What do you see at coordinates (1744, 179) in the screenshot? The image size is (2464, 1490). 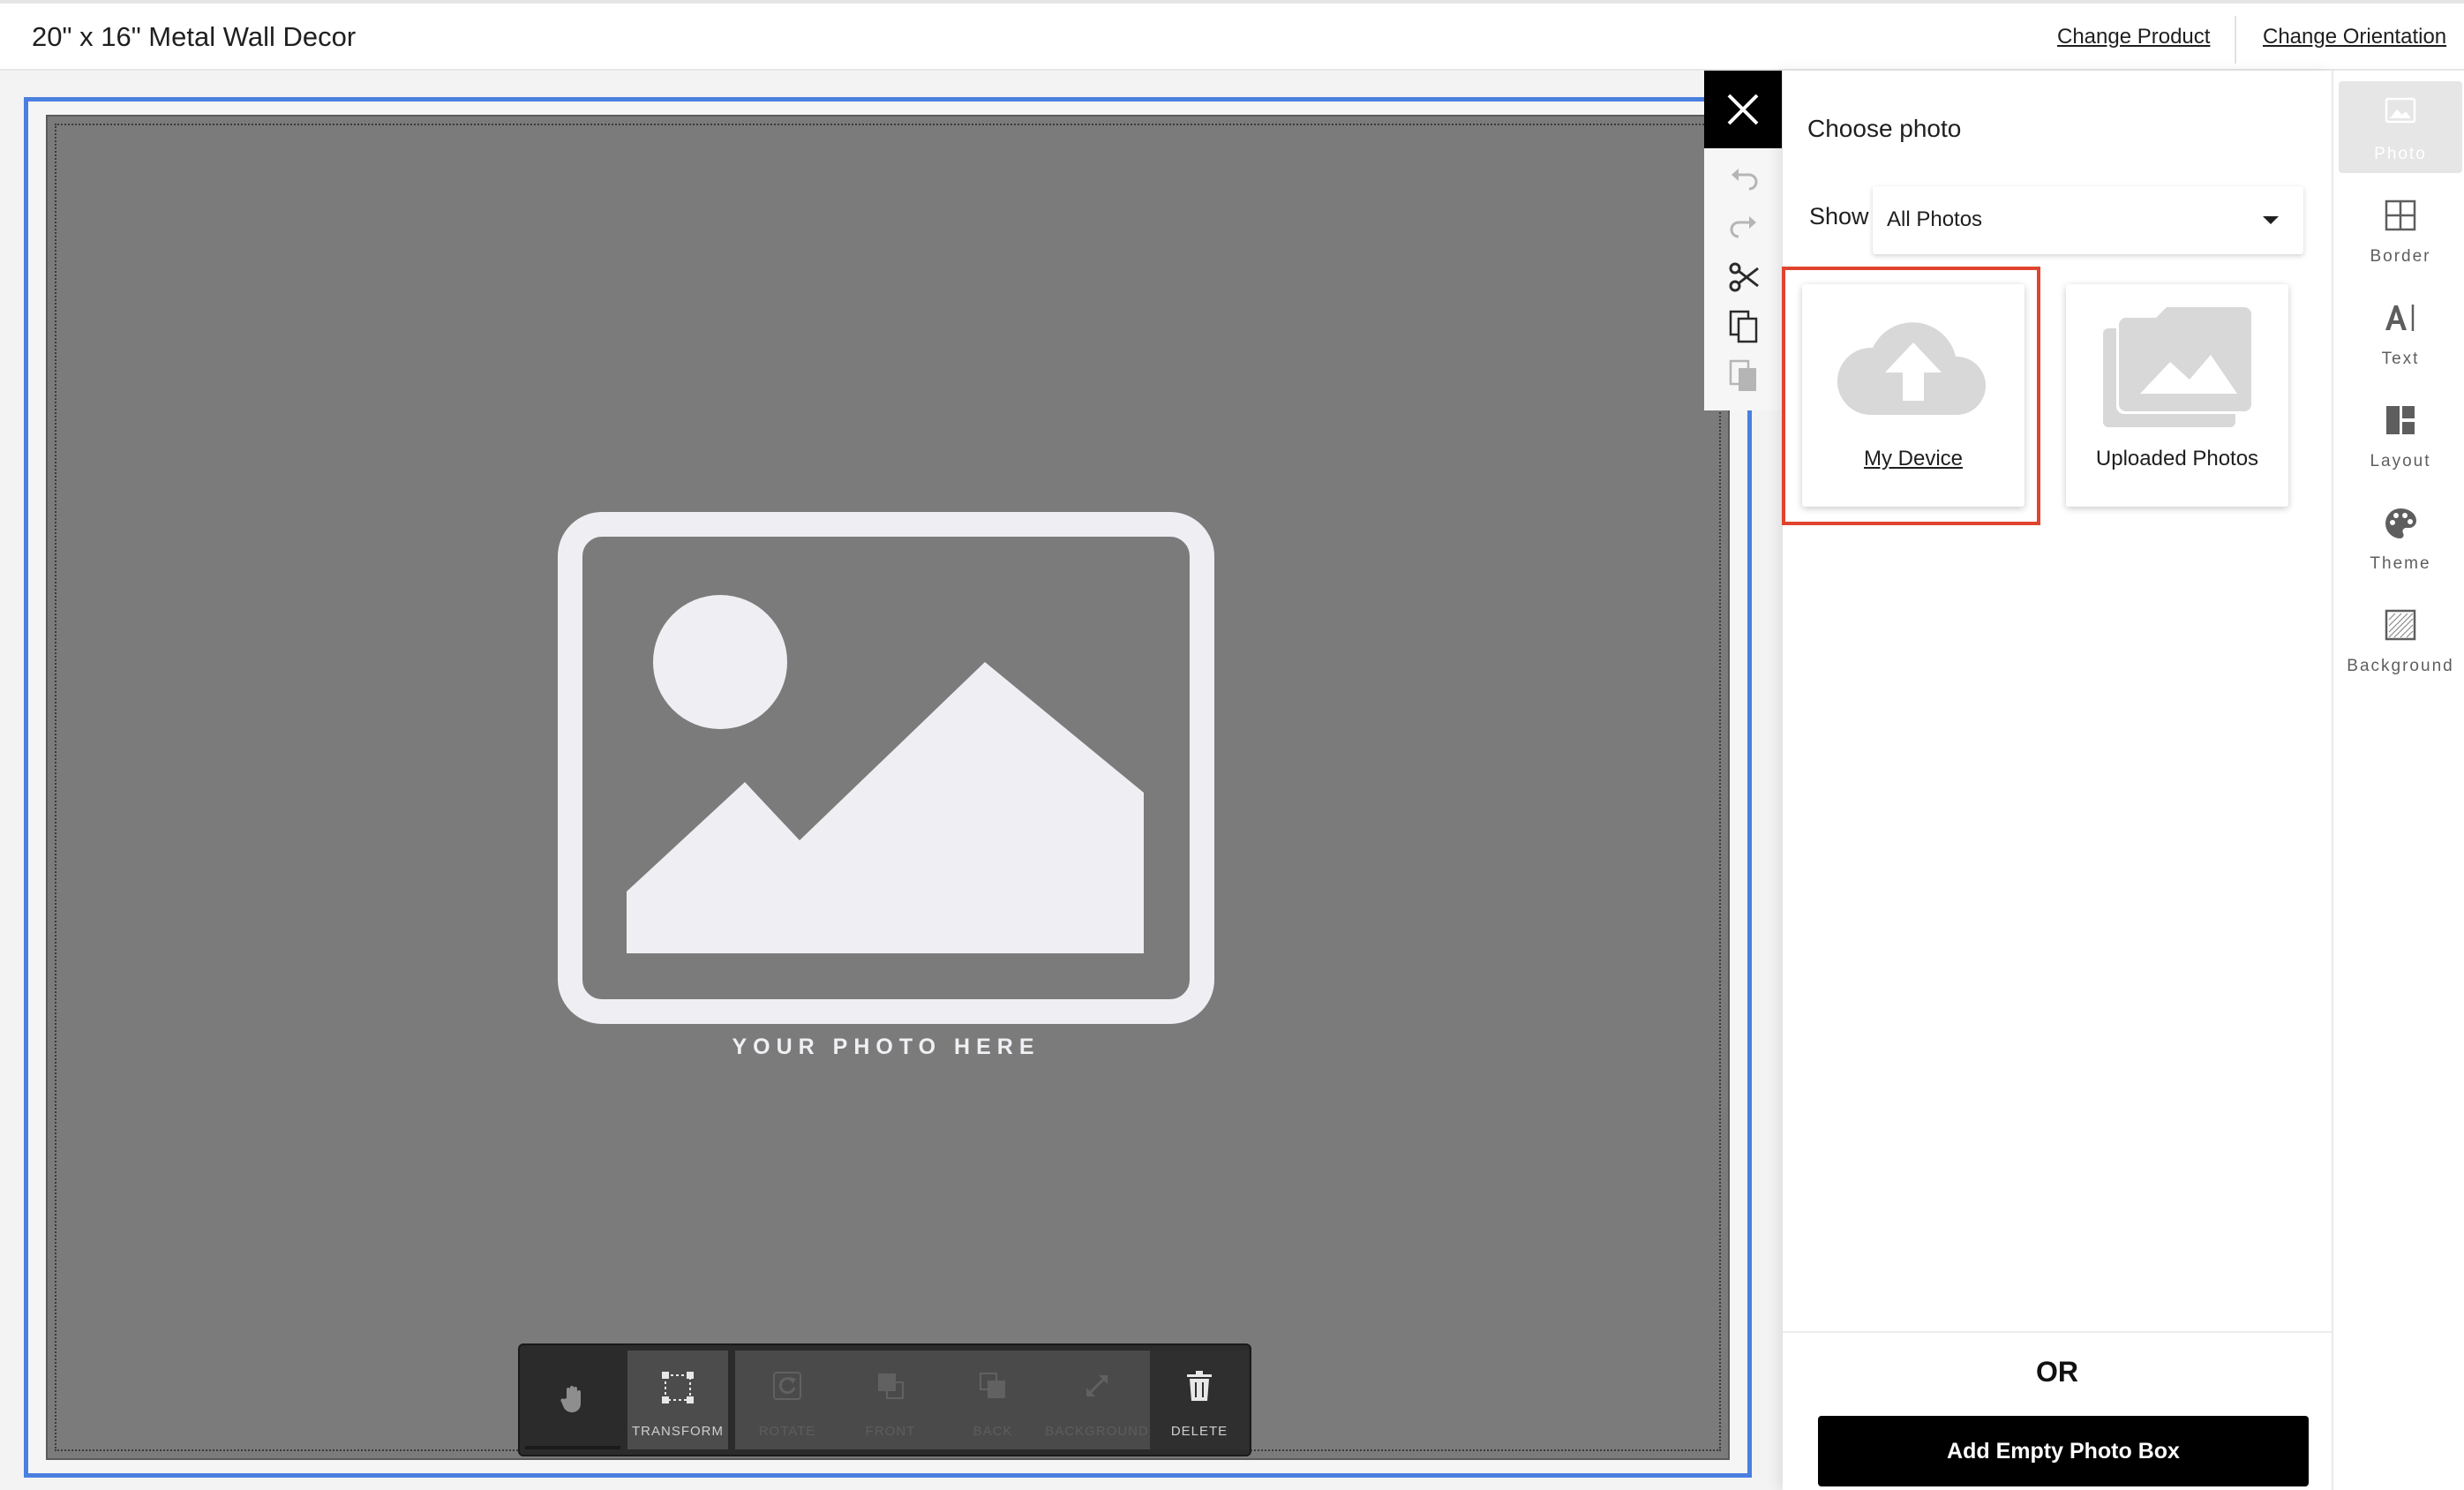 I see `undo-icon` at bounding box center [1744, 179].